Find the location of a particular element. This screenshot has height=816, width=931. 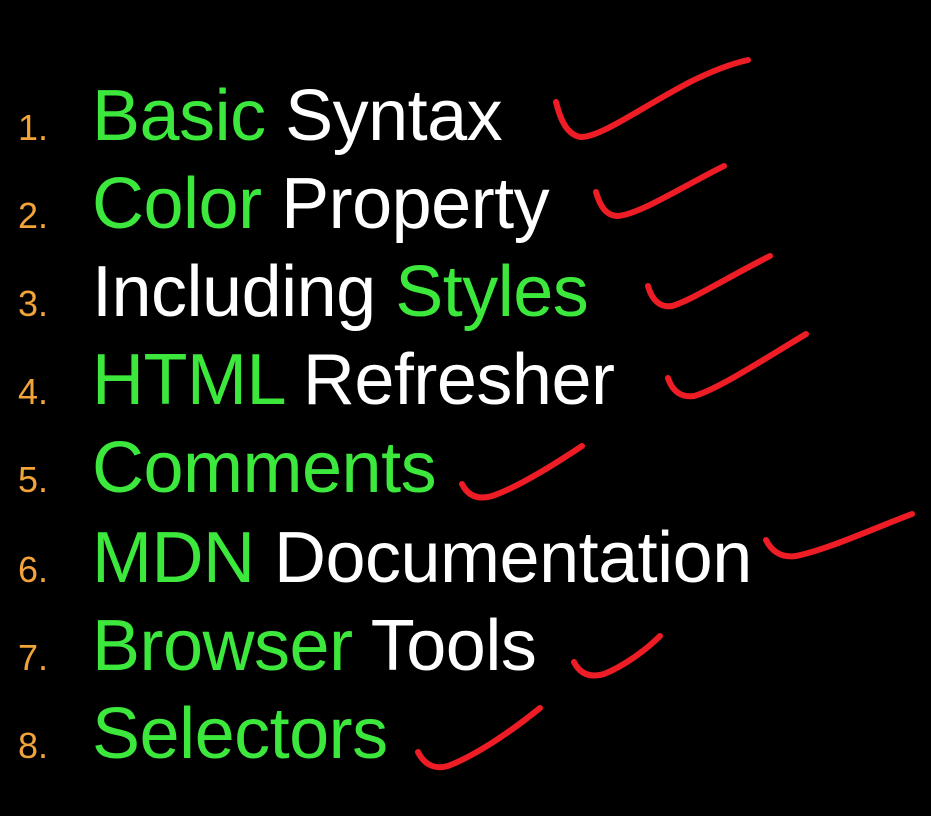

list-item-number: 5. is located at coordinates (33, 479).